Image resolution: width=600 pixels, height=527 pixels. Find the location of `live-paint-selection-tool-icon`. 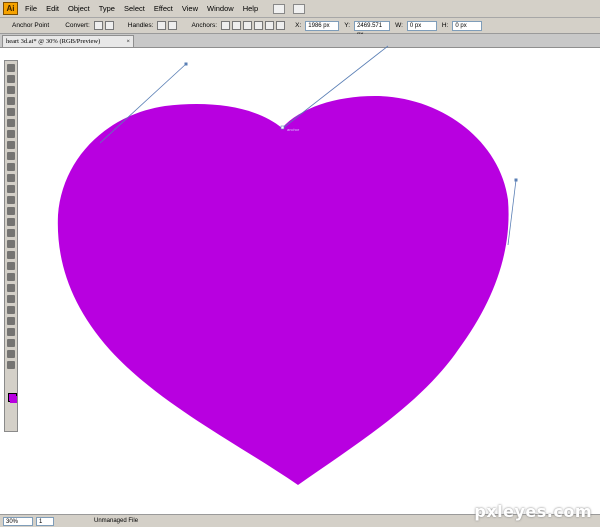

live-paint-selection-tool-icon is located at coordinates (11, 321).